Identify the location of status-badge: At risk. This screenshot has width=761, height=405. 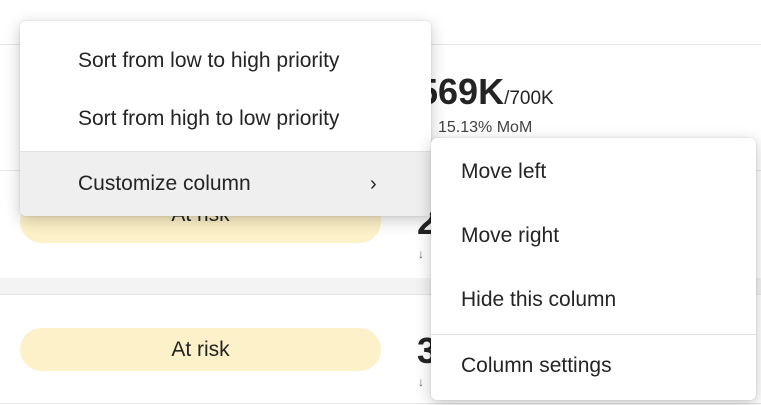
(200, 349).